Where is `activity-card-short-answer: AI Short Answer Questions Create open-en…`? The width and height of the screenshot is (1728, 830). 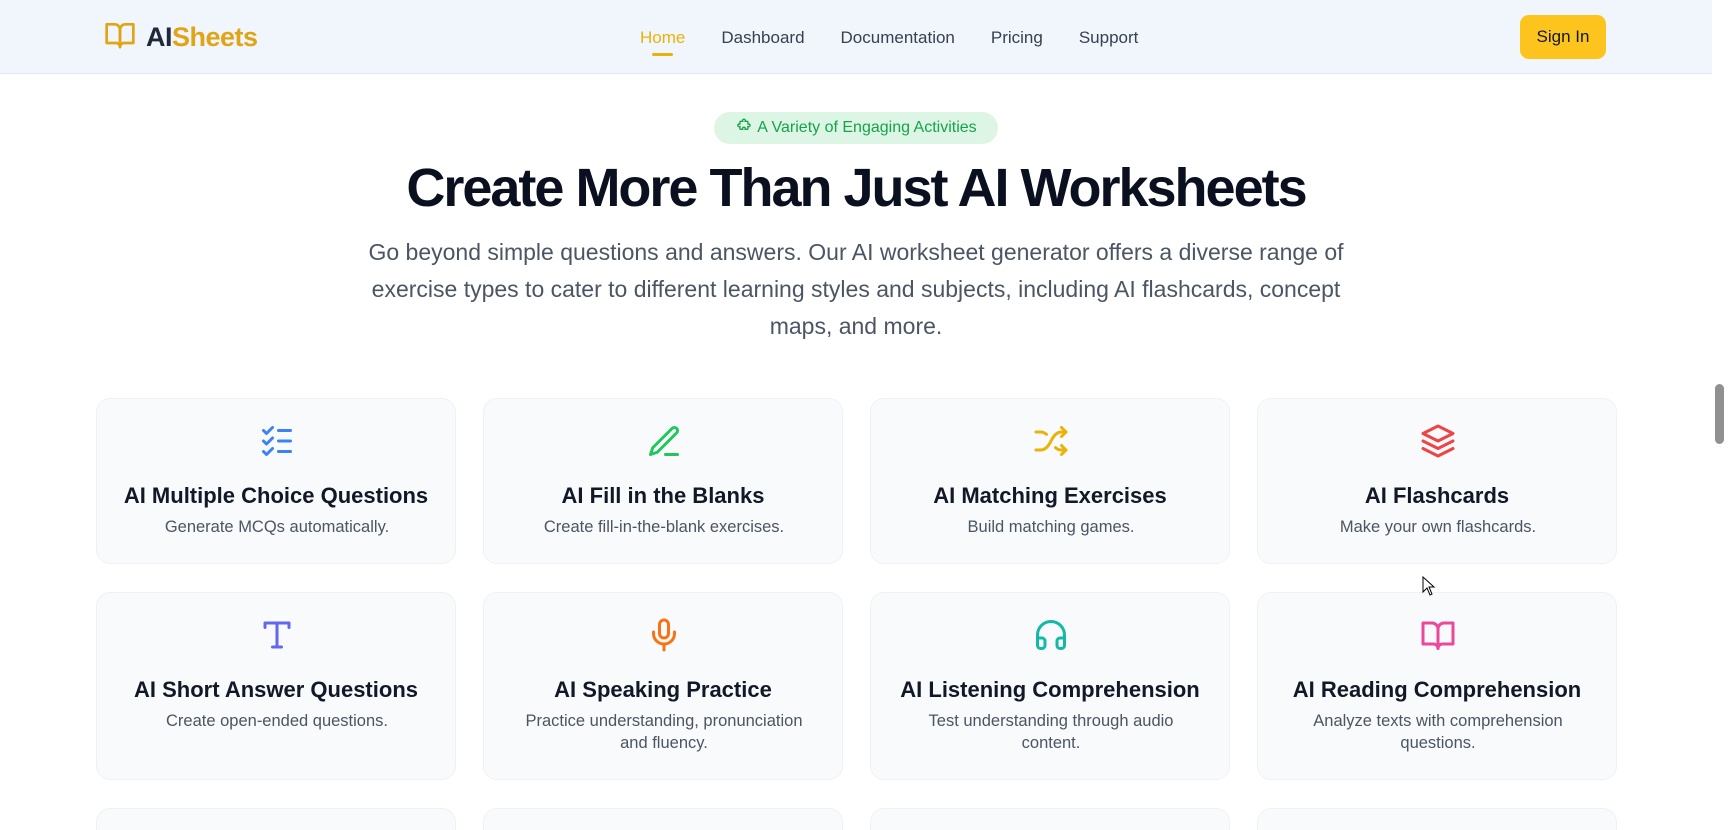
activity-card-short-answer: AI Short Answer Questions Create open-en… is located at coordinates (276, 686).